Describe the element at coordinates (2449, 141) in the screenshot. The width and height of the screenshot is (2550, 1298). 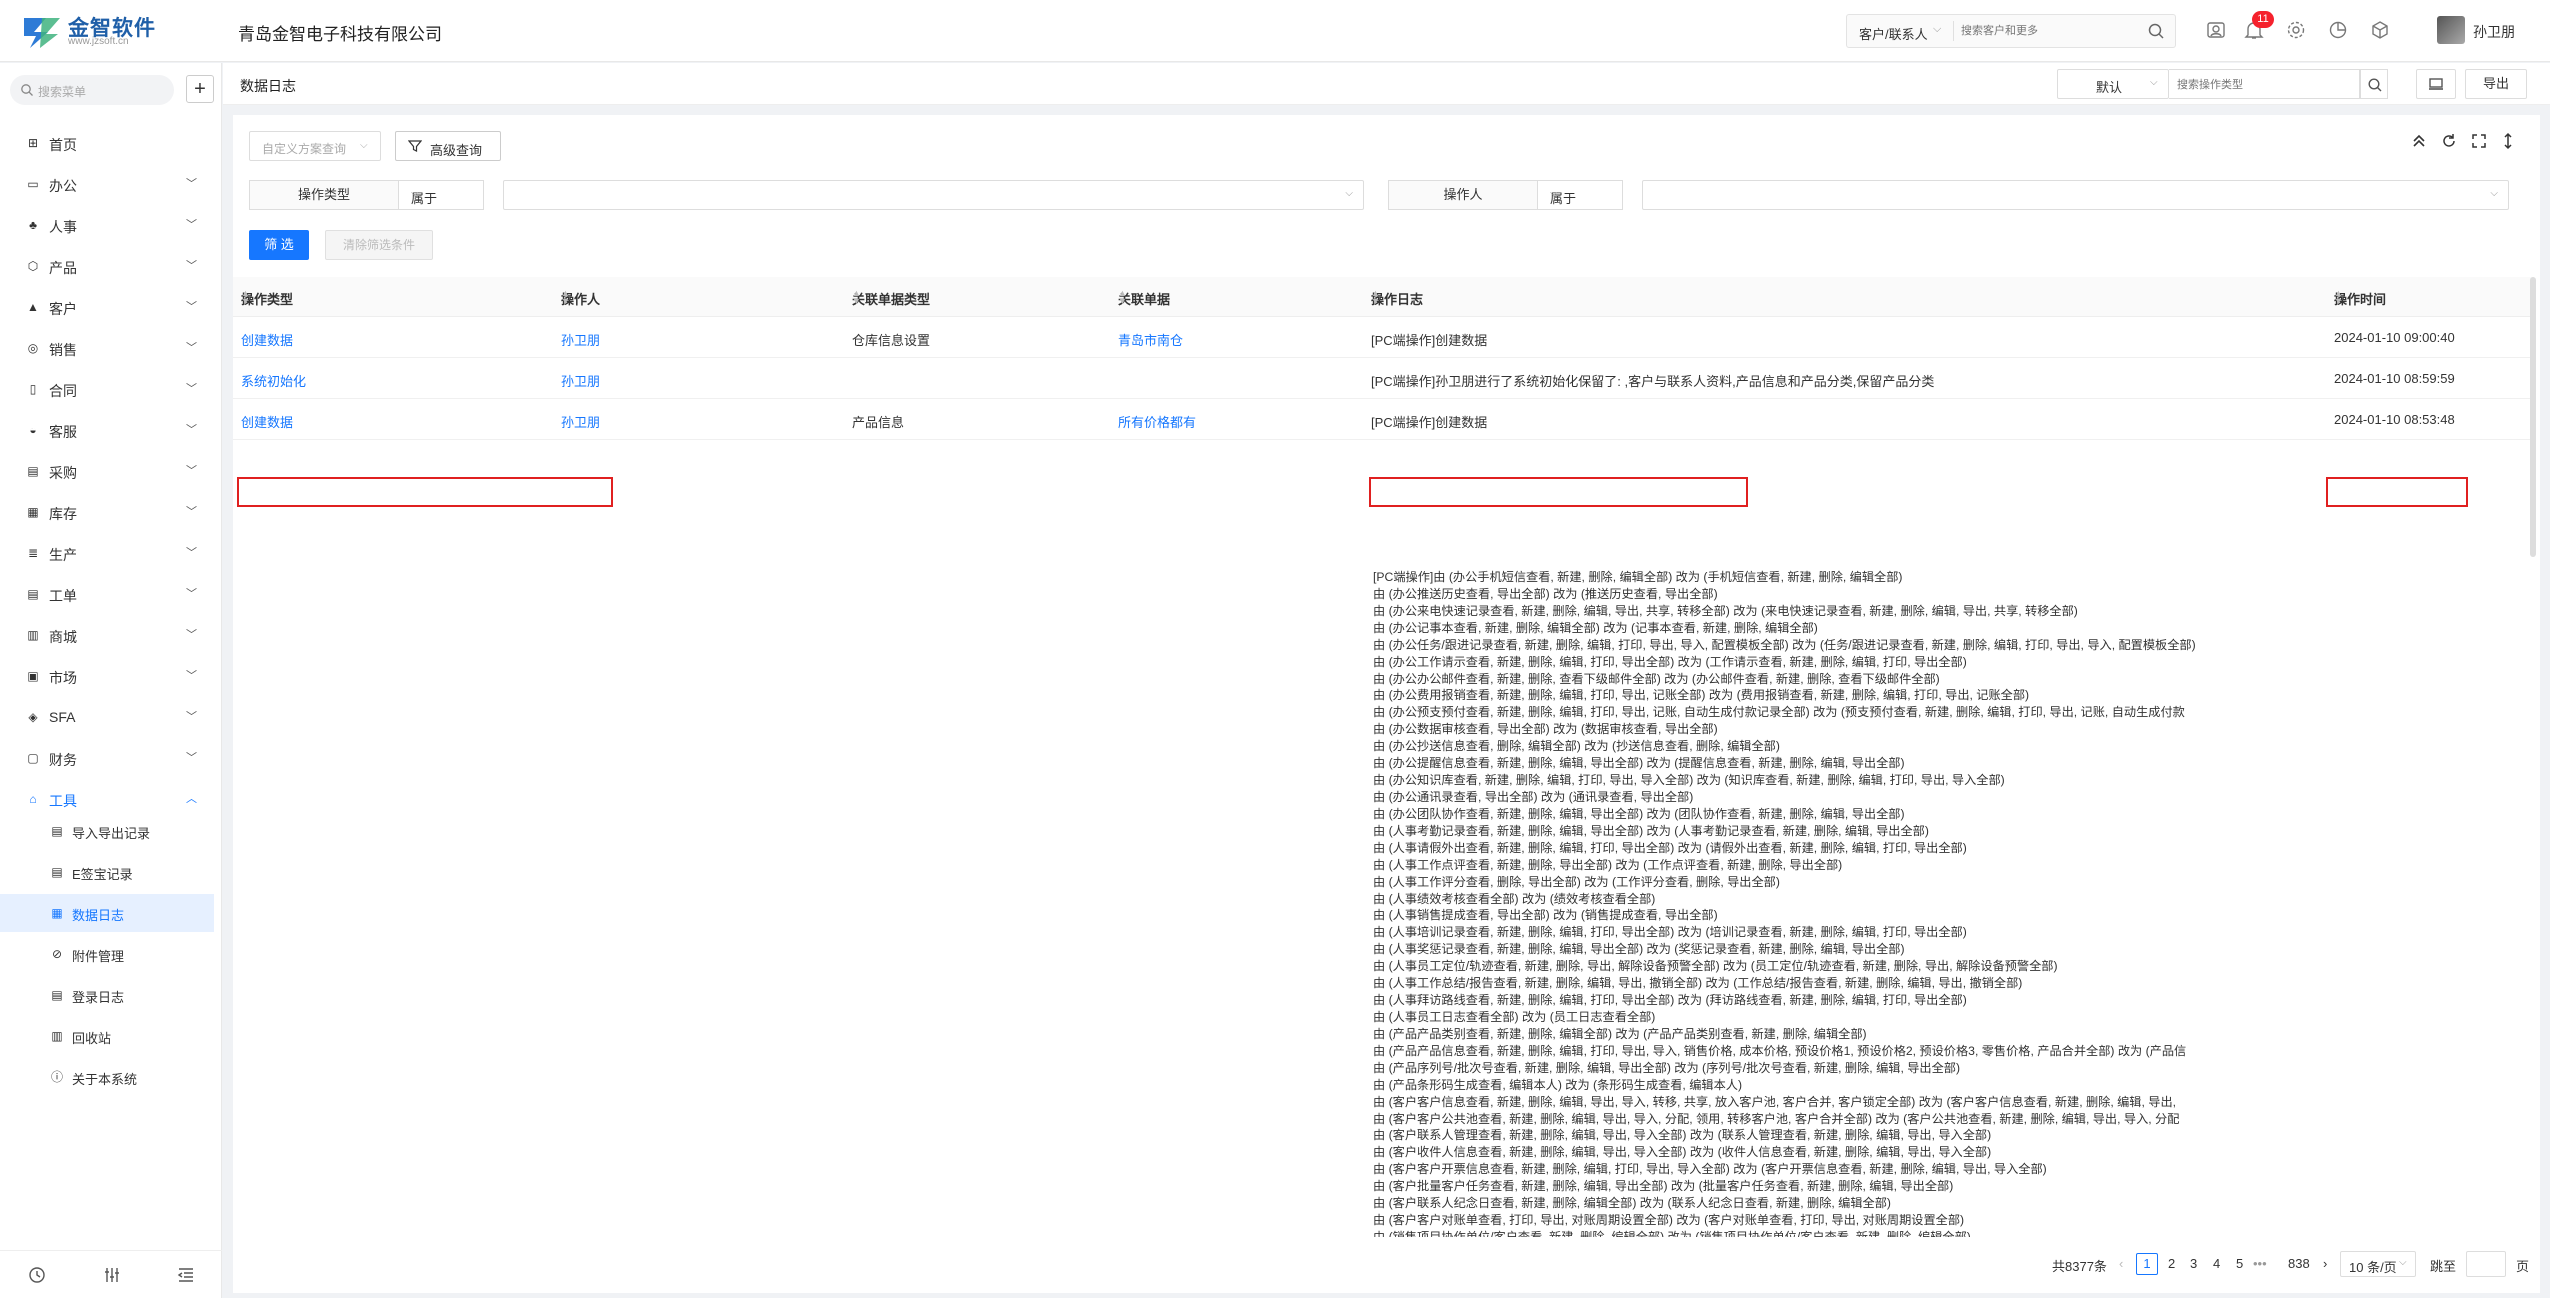
I see `refresh-icon` at that location.